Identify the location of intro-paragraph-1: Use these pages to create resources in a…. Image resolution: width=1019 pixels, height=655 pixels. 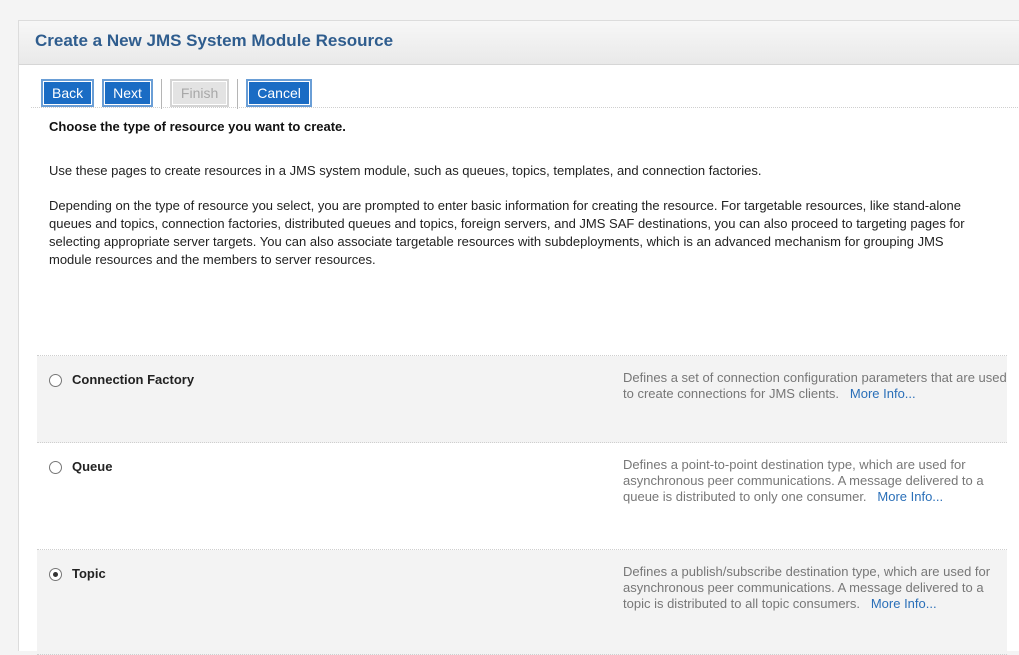
(405, 170).